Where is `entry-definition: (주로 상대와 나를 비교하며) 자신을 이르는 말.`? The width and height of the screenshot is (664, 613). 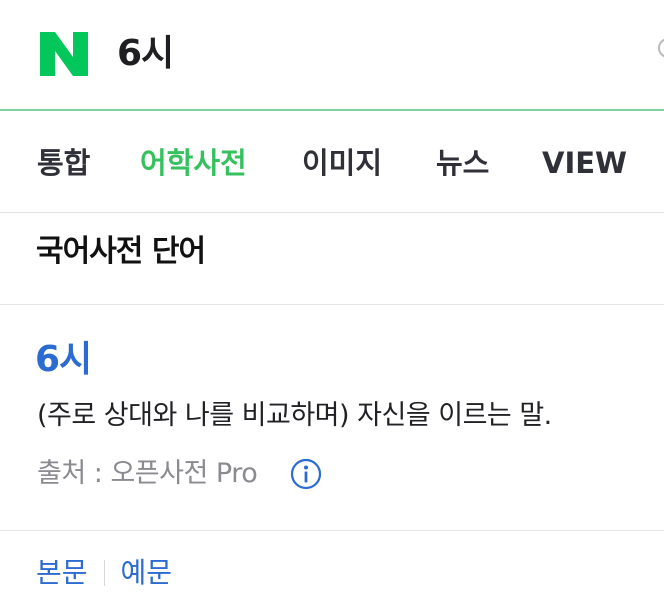
entry-definition: (주로 상대와 나를 비교하며) 자신을 이르는 말. is located at coordinates (294, 415).